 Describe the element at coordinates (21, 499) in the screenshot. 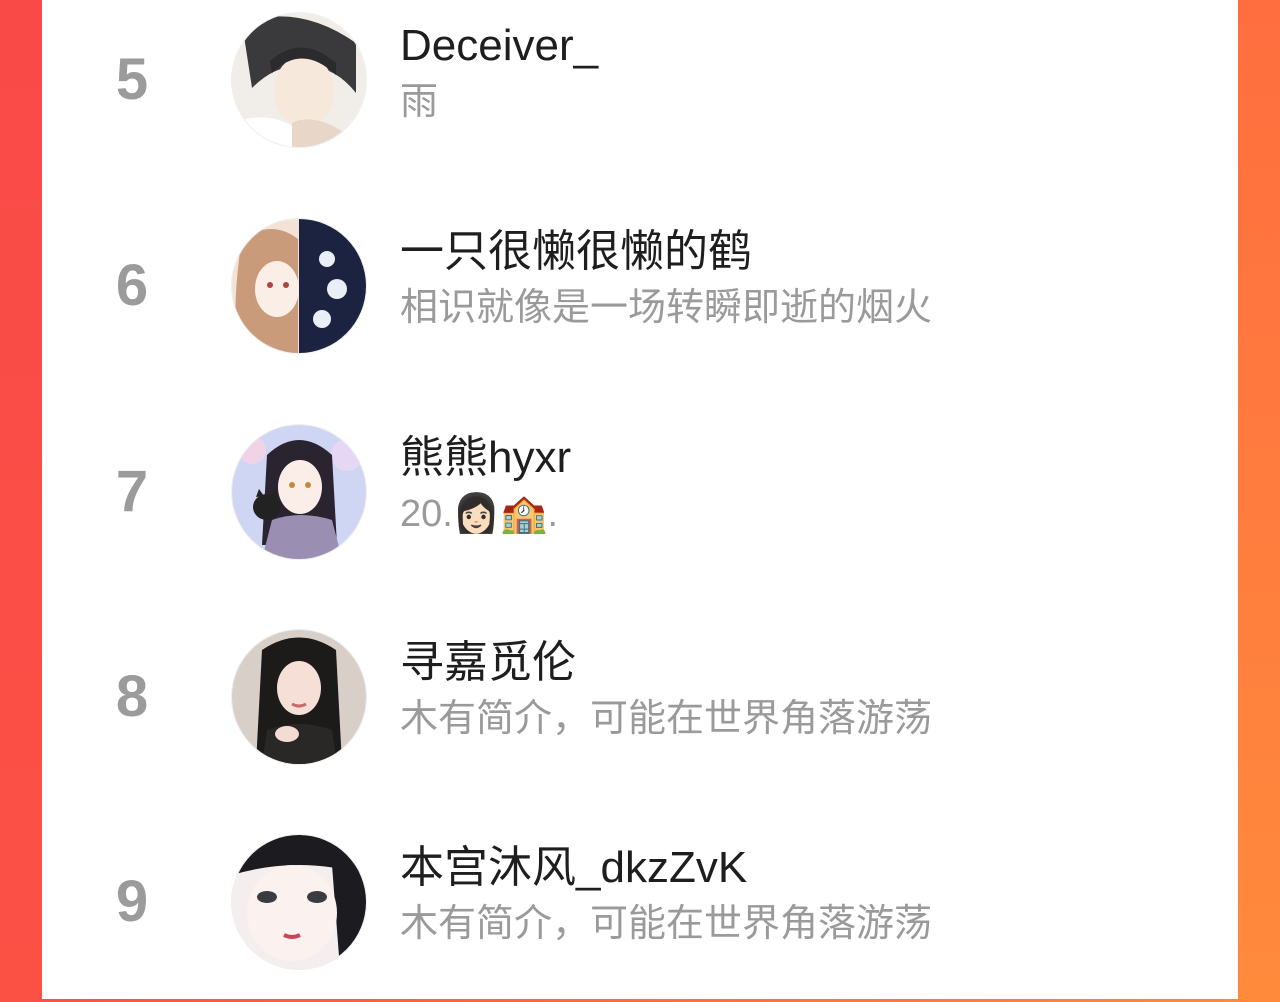

I see `background-left-edge` at that location.